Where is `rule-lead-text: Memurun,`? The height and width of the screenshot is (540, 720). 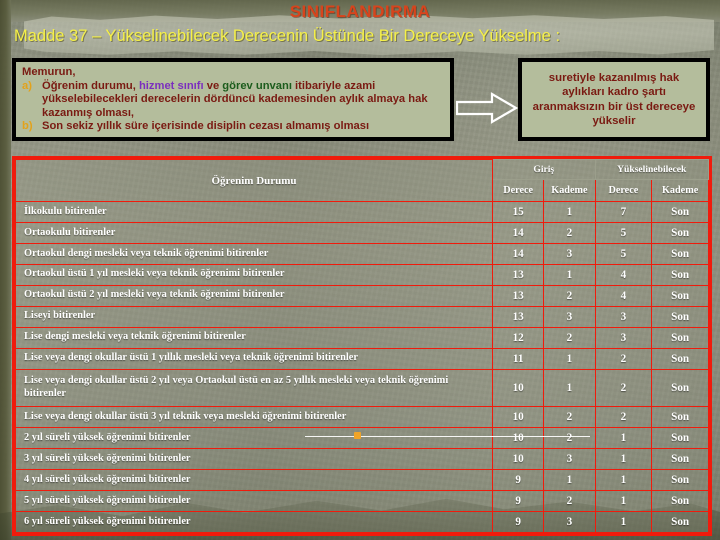 rule-lead-text: Memurun, is located at coordinates (49, 72).